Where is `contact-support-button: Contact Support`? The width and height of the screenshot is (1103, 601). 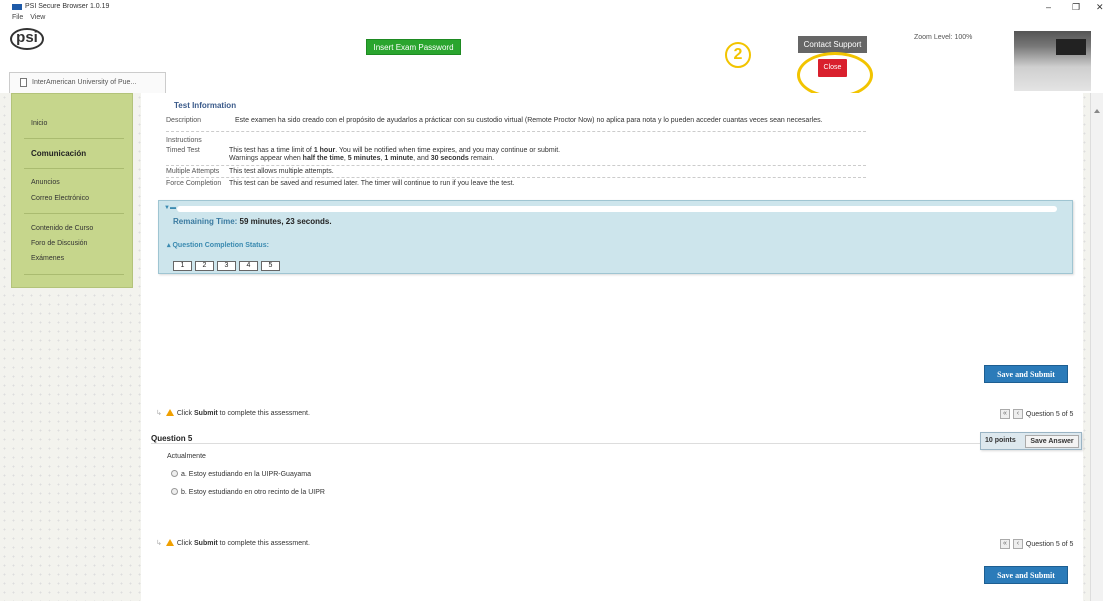
contact-support-button: Contact Support is located at coordinates (832, 44).